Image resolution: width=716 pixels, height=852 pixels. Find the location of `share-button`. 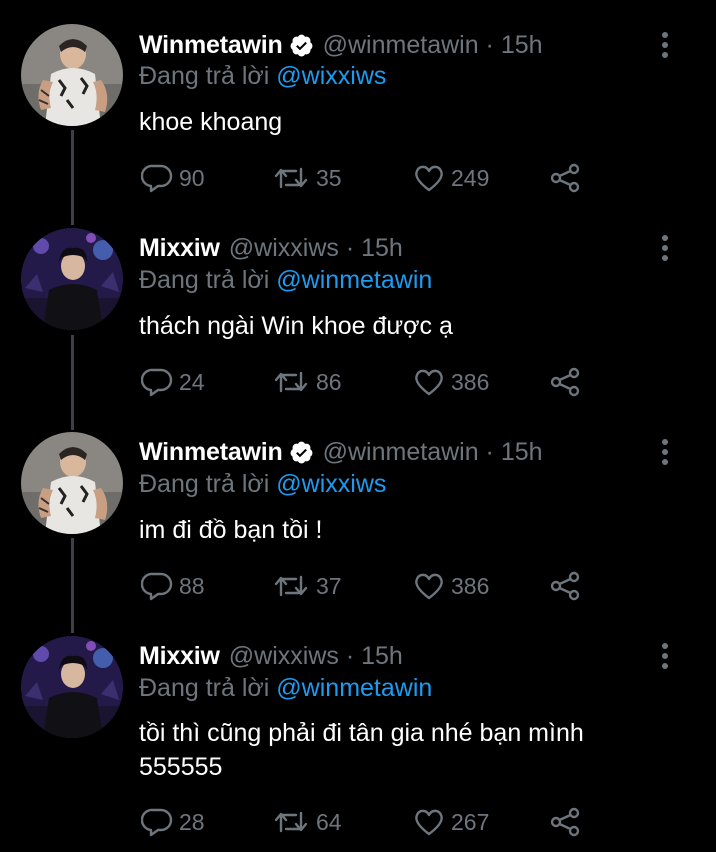

share-button is located at coordinates (565, 822).